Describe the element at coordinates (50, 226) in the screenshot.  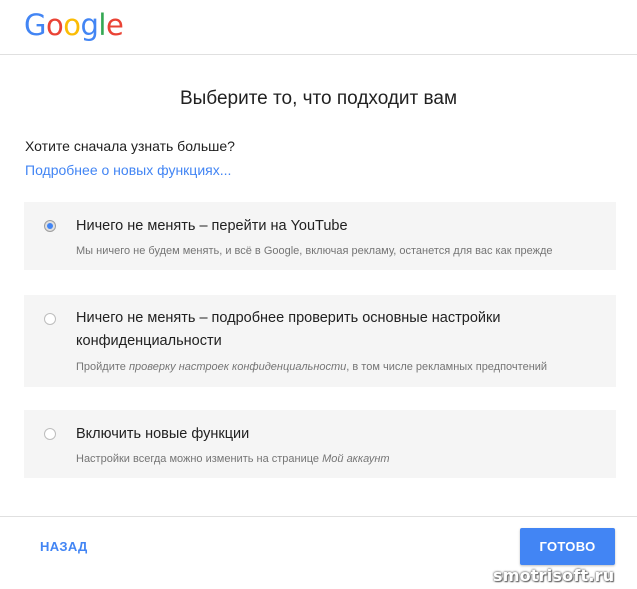
I see `radio-selected-icon` at that location.